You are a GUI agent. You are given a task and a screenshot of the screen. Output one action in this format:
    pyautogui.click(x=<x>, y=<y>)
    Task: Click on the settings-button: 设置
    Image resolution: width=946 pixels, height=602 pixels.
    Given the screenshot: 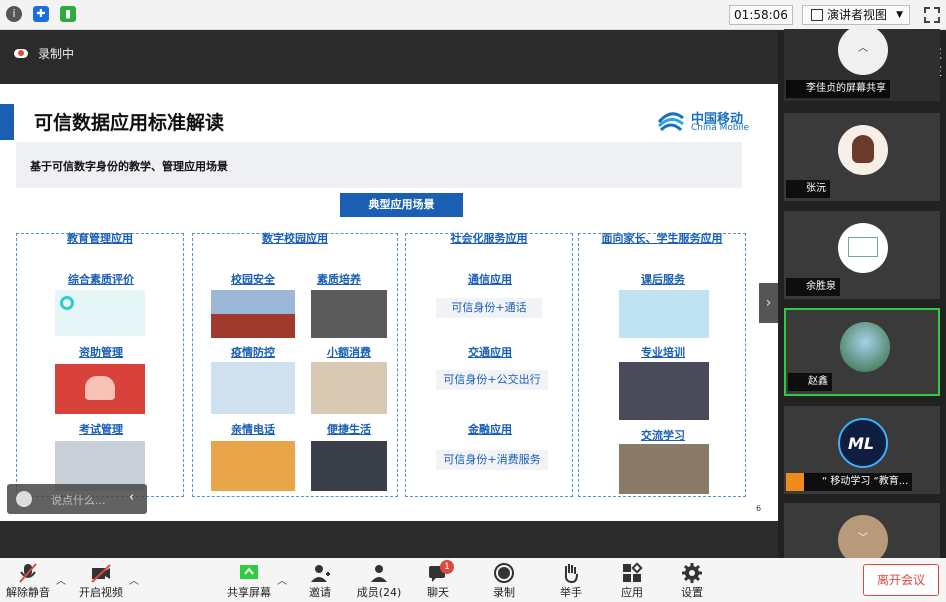 What is the action you would take?
    pyautogui.click(x=692, y=580)
    